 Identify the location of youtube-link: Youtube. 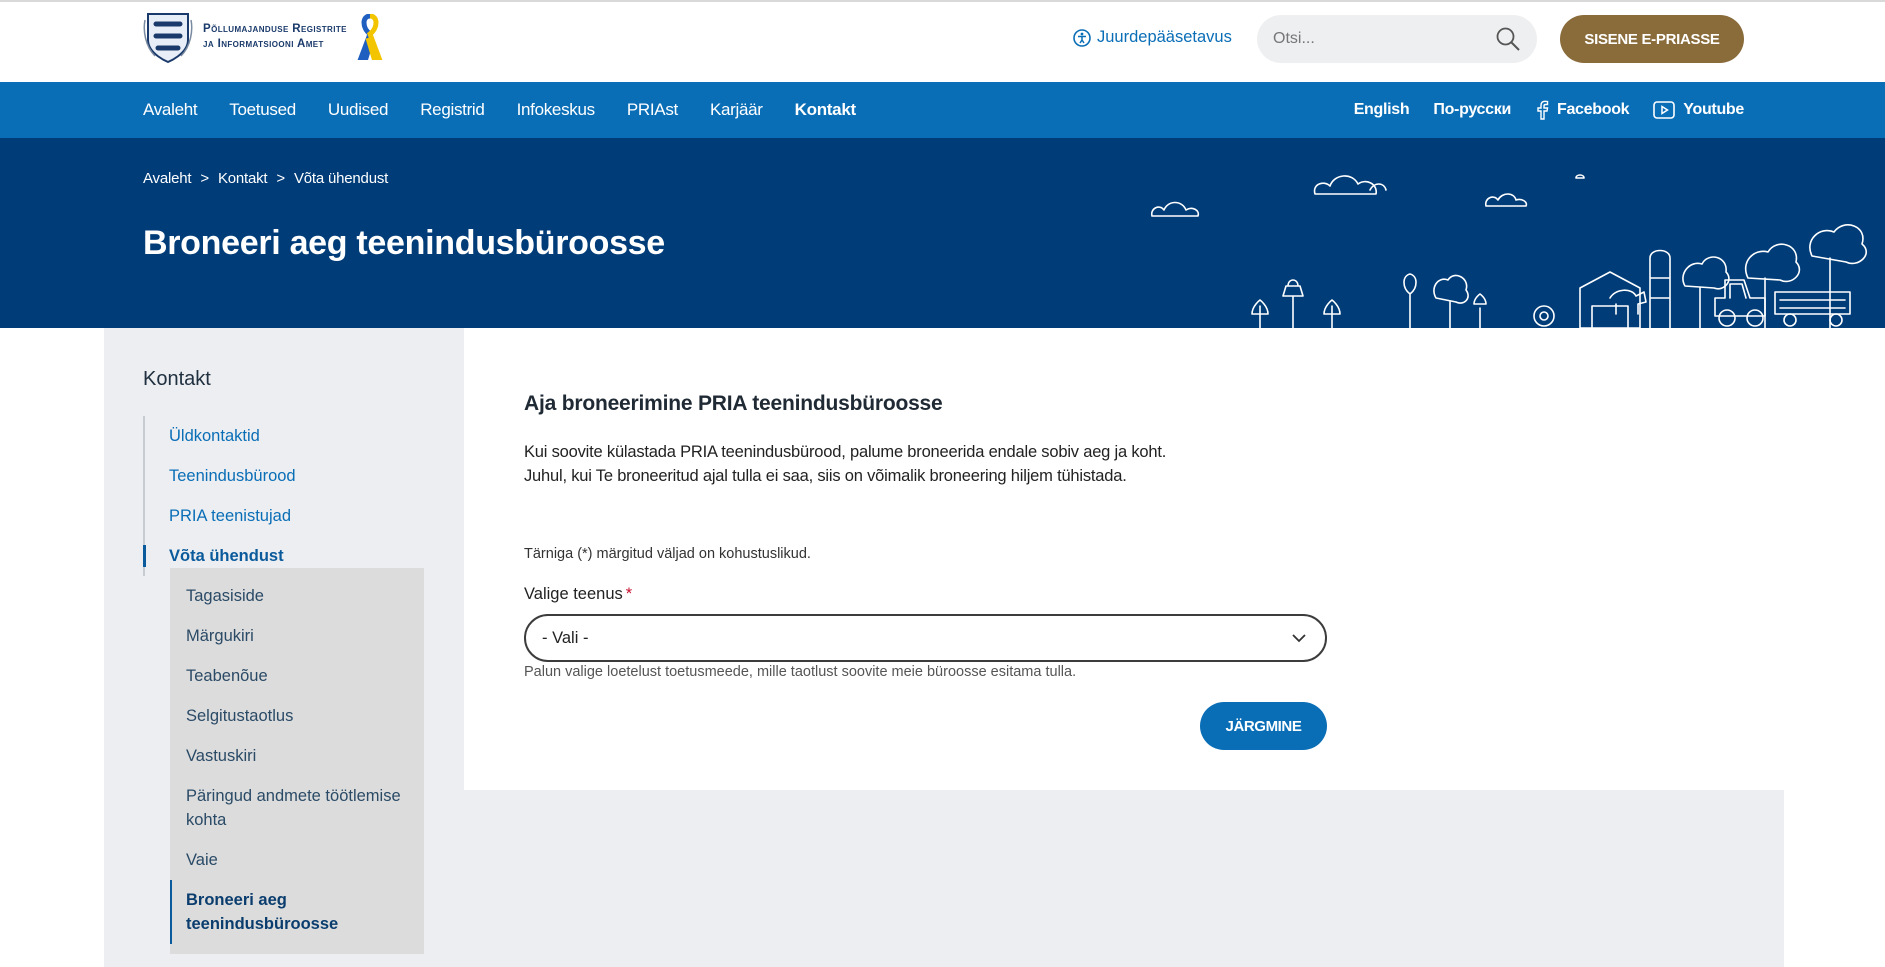
(1698, 110).